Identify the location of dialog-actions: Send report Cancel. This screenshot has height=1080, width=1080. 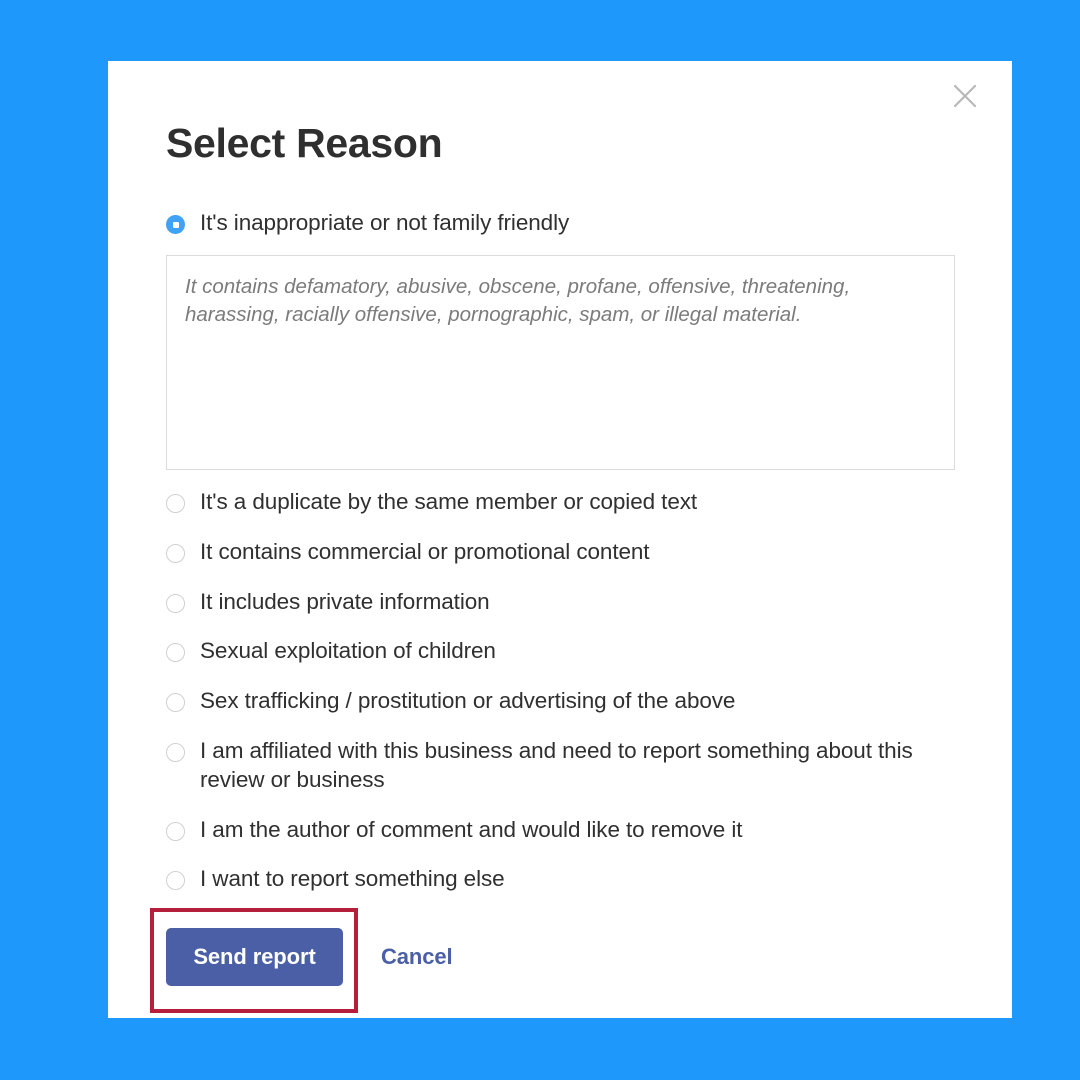
(309, 957).